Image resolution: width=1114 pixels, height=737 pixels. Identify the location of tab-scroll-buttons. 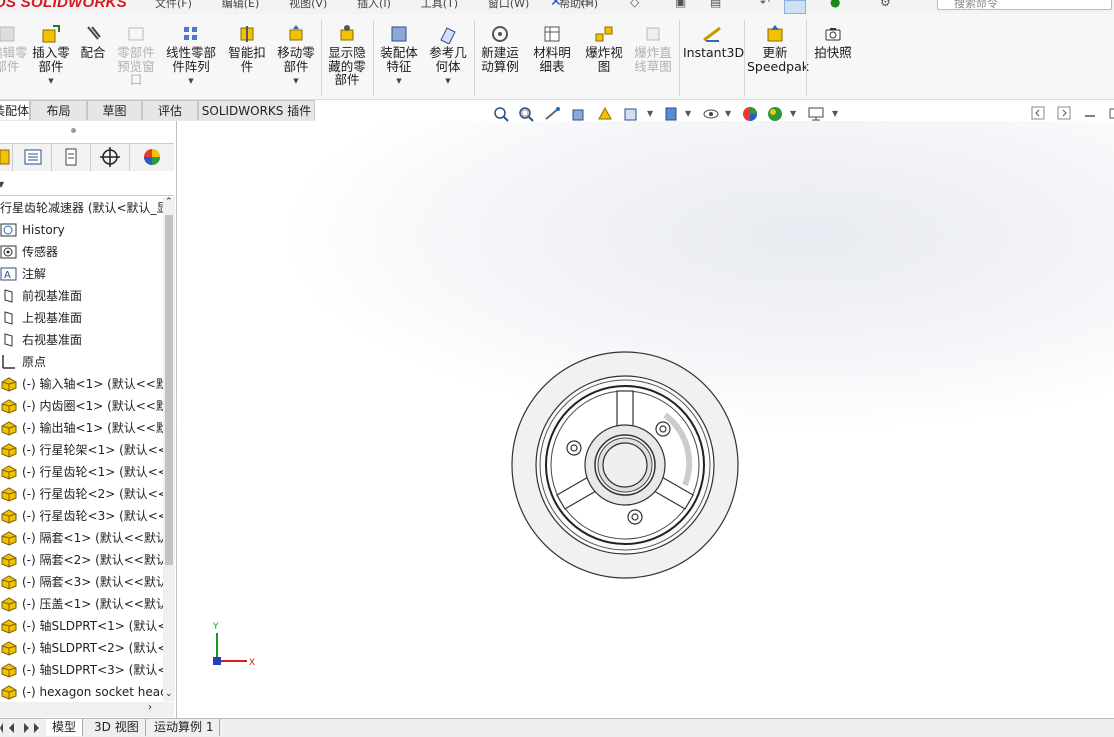
(20, 728).